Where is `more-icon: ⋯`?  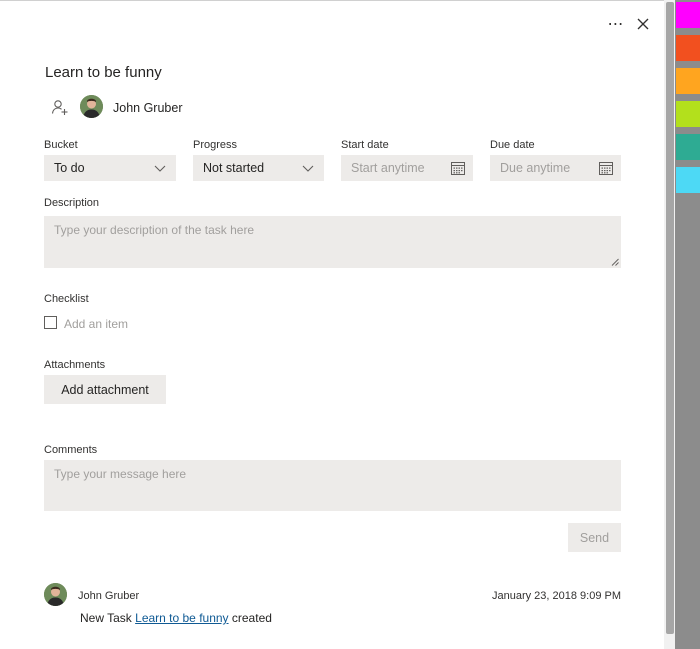
more-icon: ⋯ is located at coordinates (616, 24).